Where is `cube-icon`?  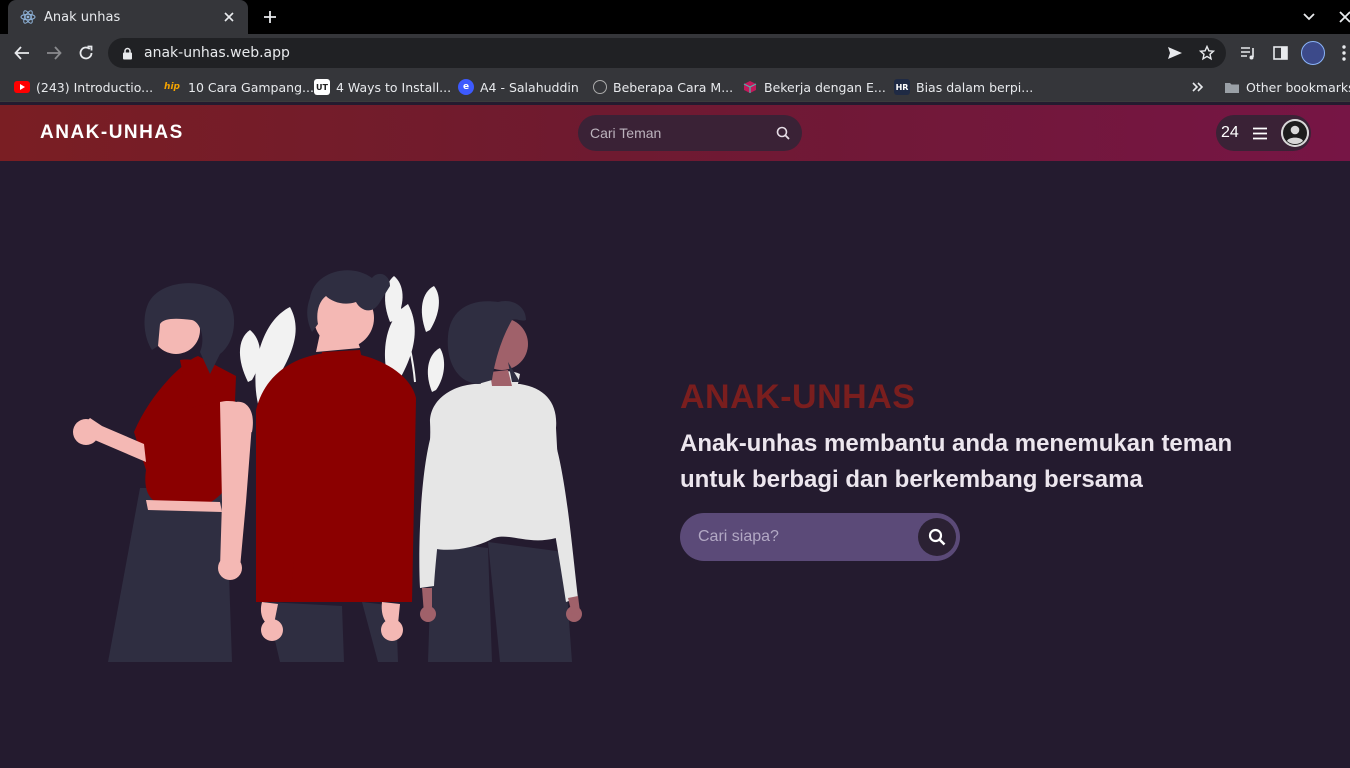
cube-icon is located at coordinates (750, 87).